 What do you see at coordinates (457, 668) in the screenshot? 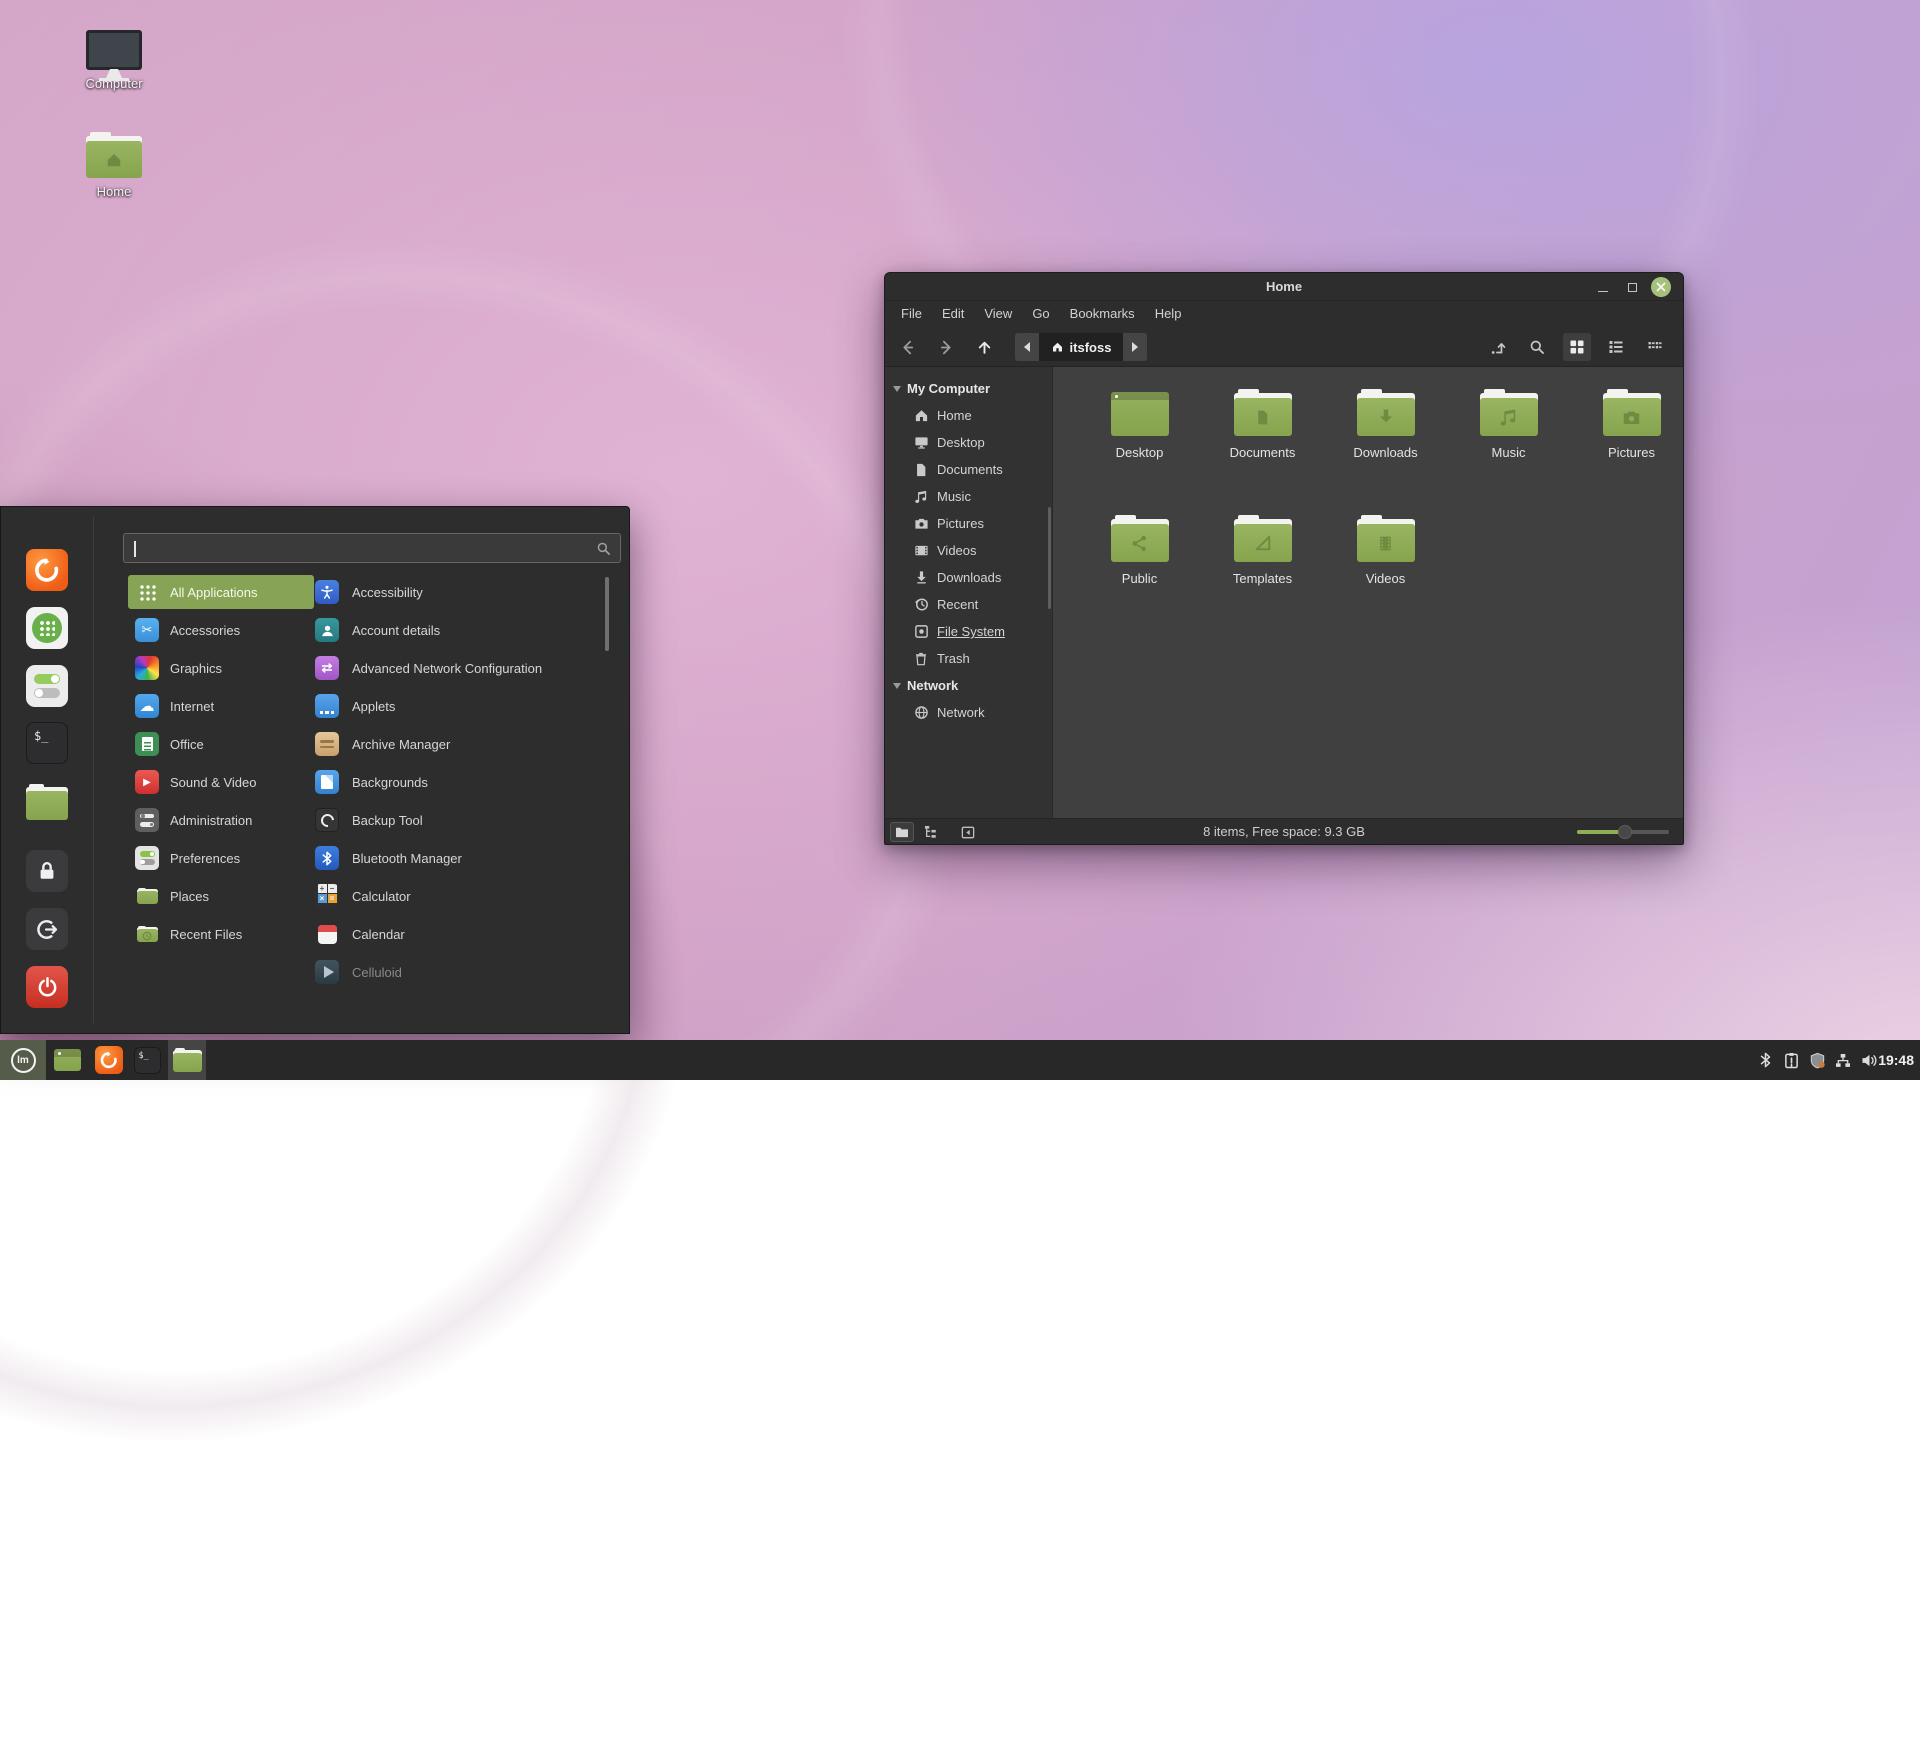
I see `app-advanced-network-configuration: ⇄ Advanced Network Configuration` at bounding box center [457, 668].